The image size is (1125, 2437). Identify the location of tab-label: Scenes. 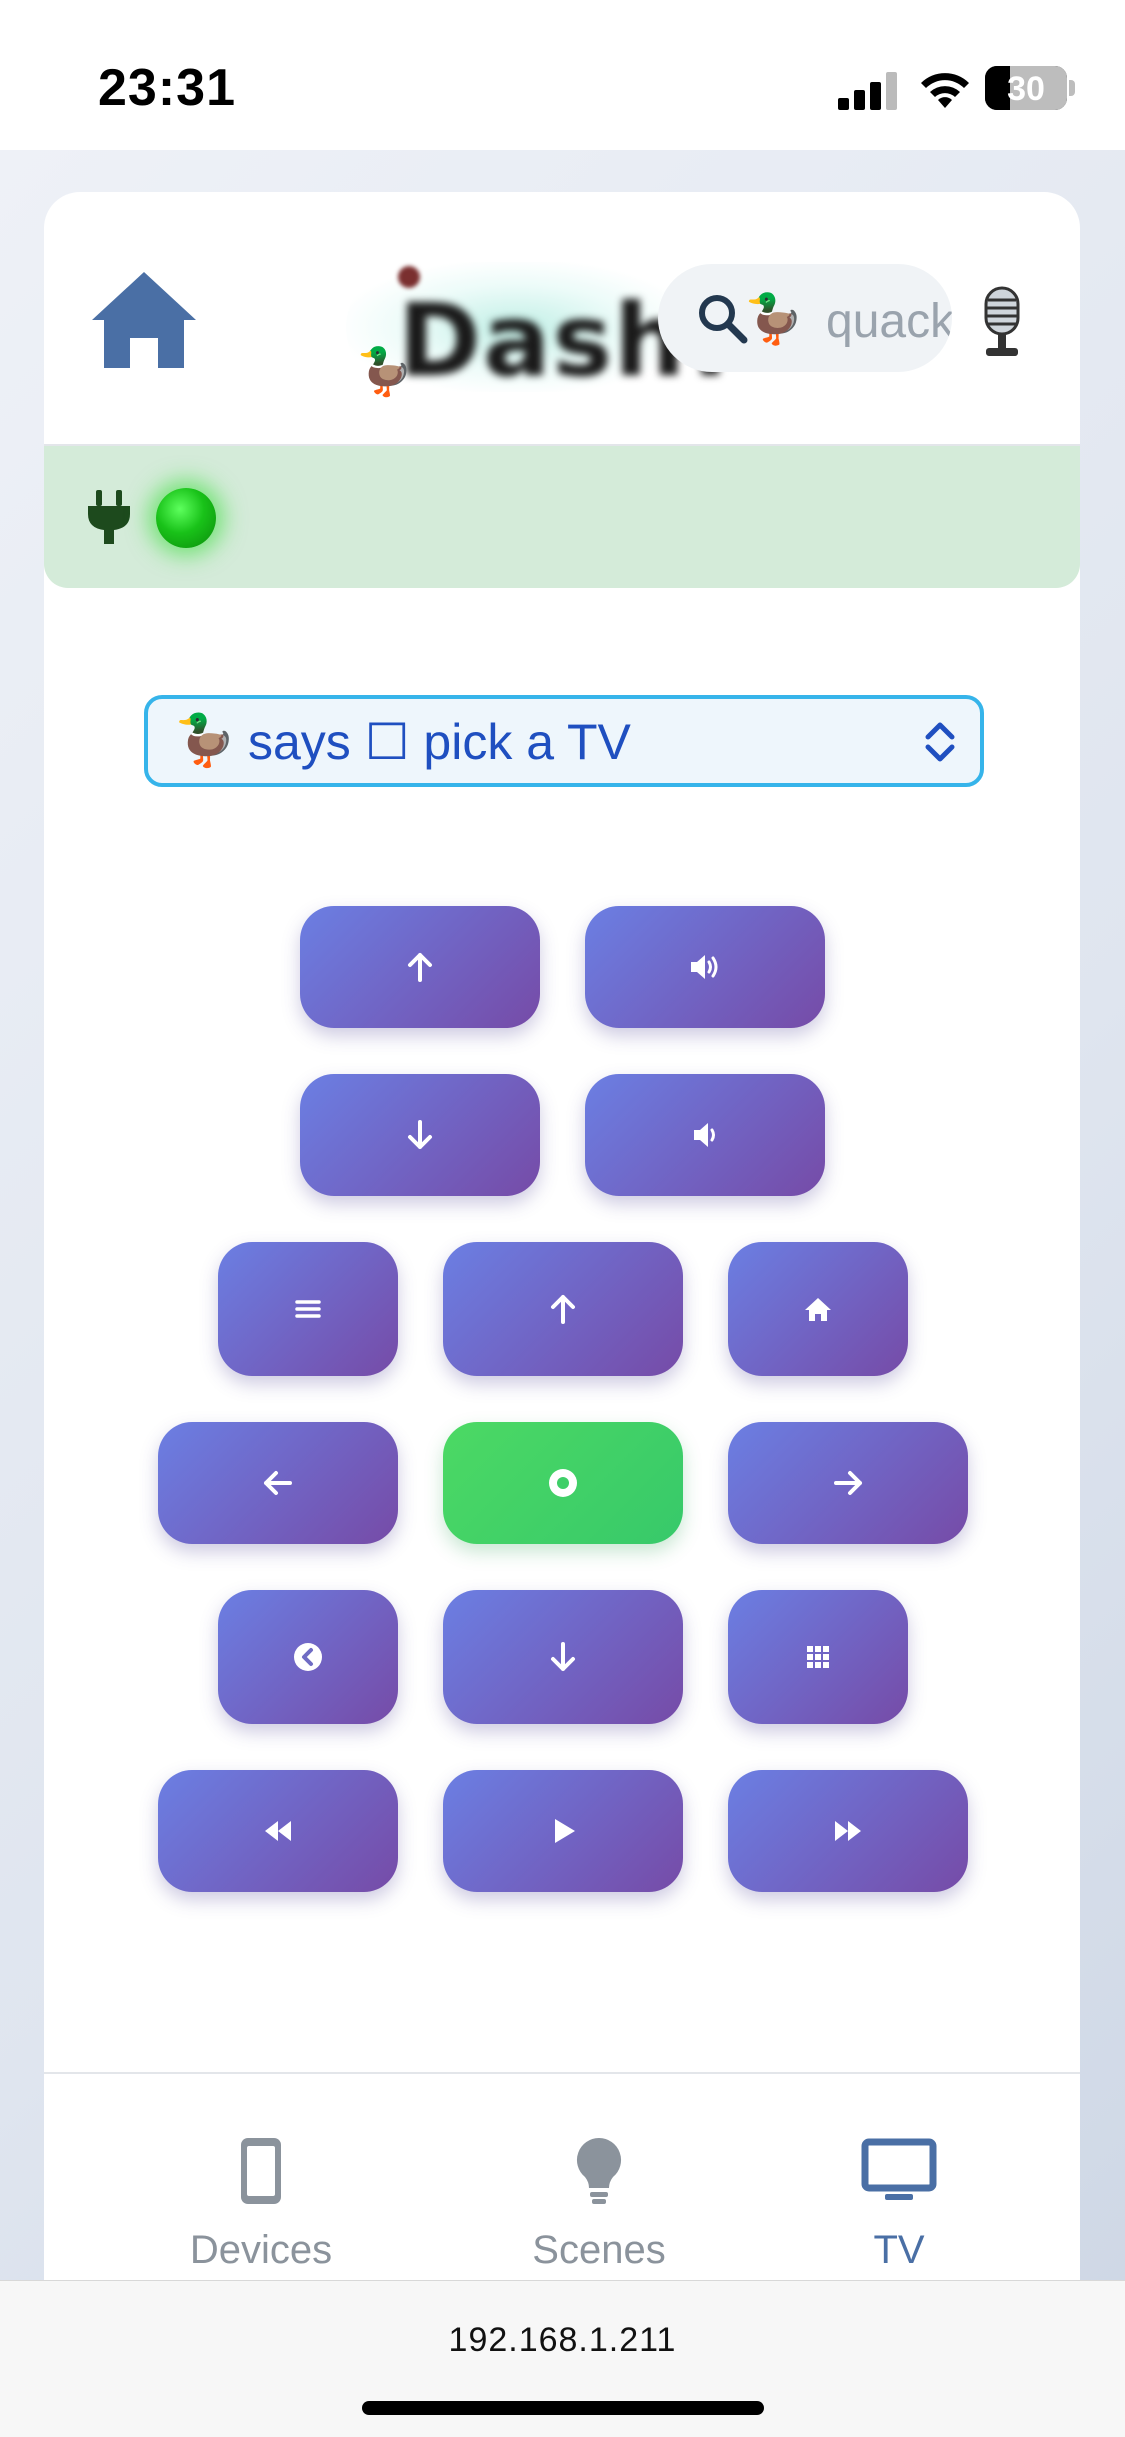
(599, 2250).